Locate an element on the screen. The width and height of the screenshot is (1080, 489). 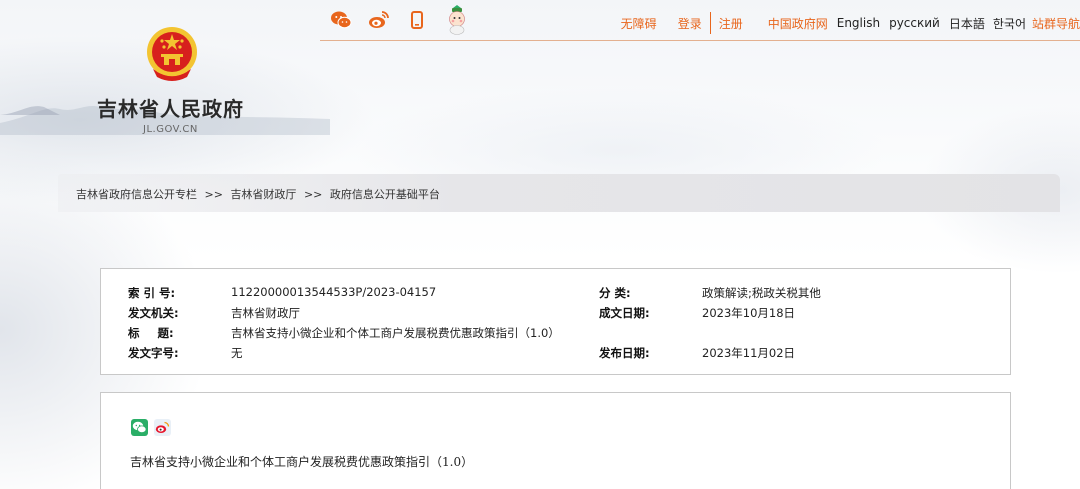
login-link: 登录 is located at coordinates (690, 23).